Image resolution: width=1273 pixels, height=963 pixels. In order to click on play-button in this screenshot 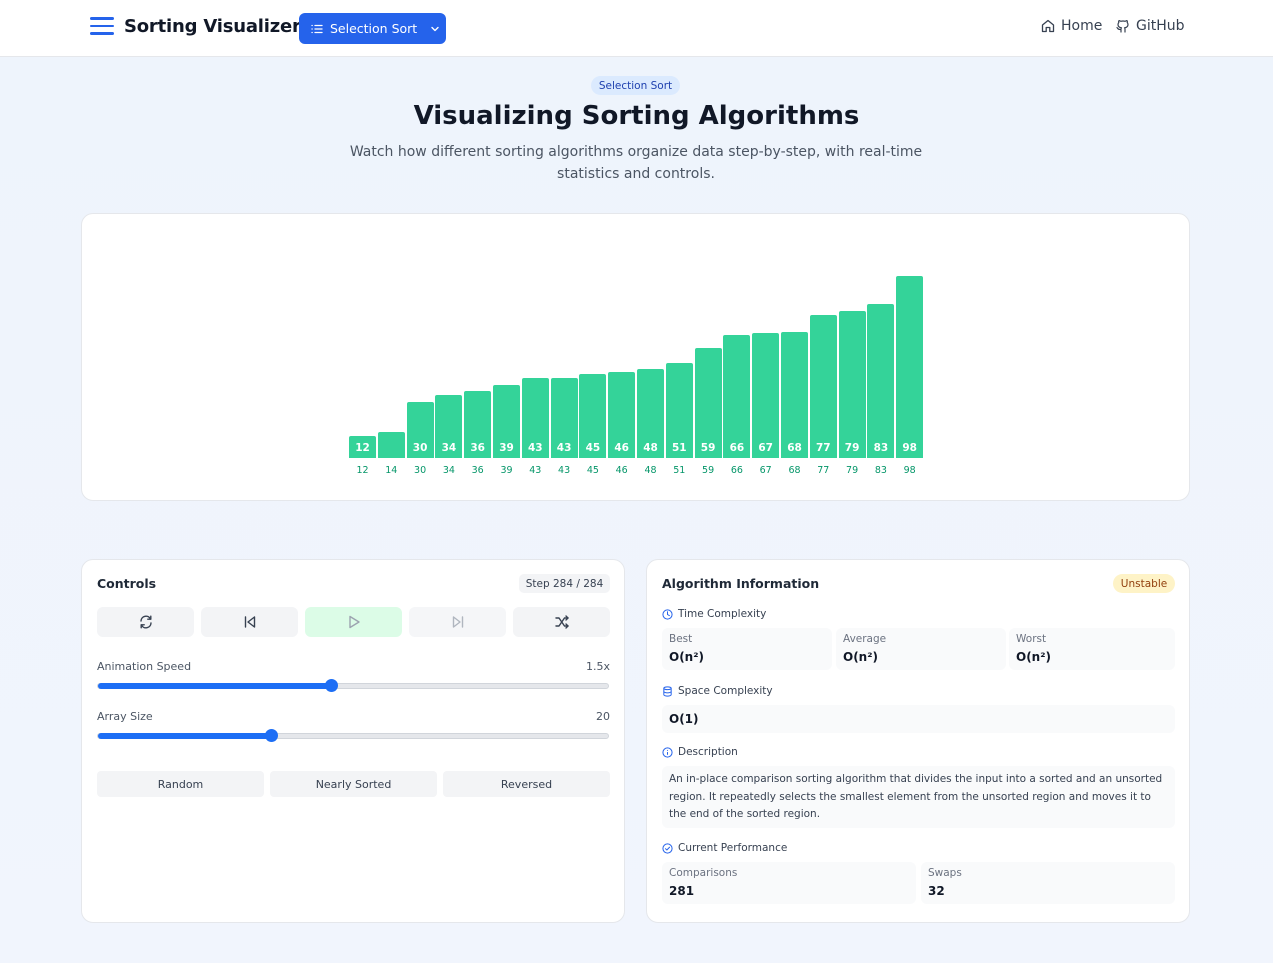, I will do `click(353, 622)`.